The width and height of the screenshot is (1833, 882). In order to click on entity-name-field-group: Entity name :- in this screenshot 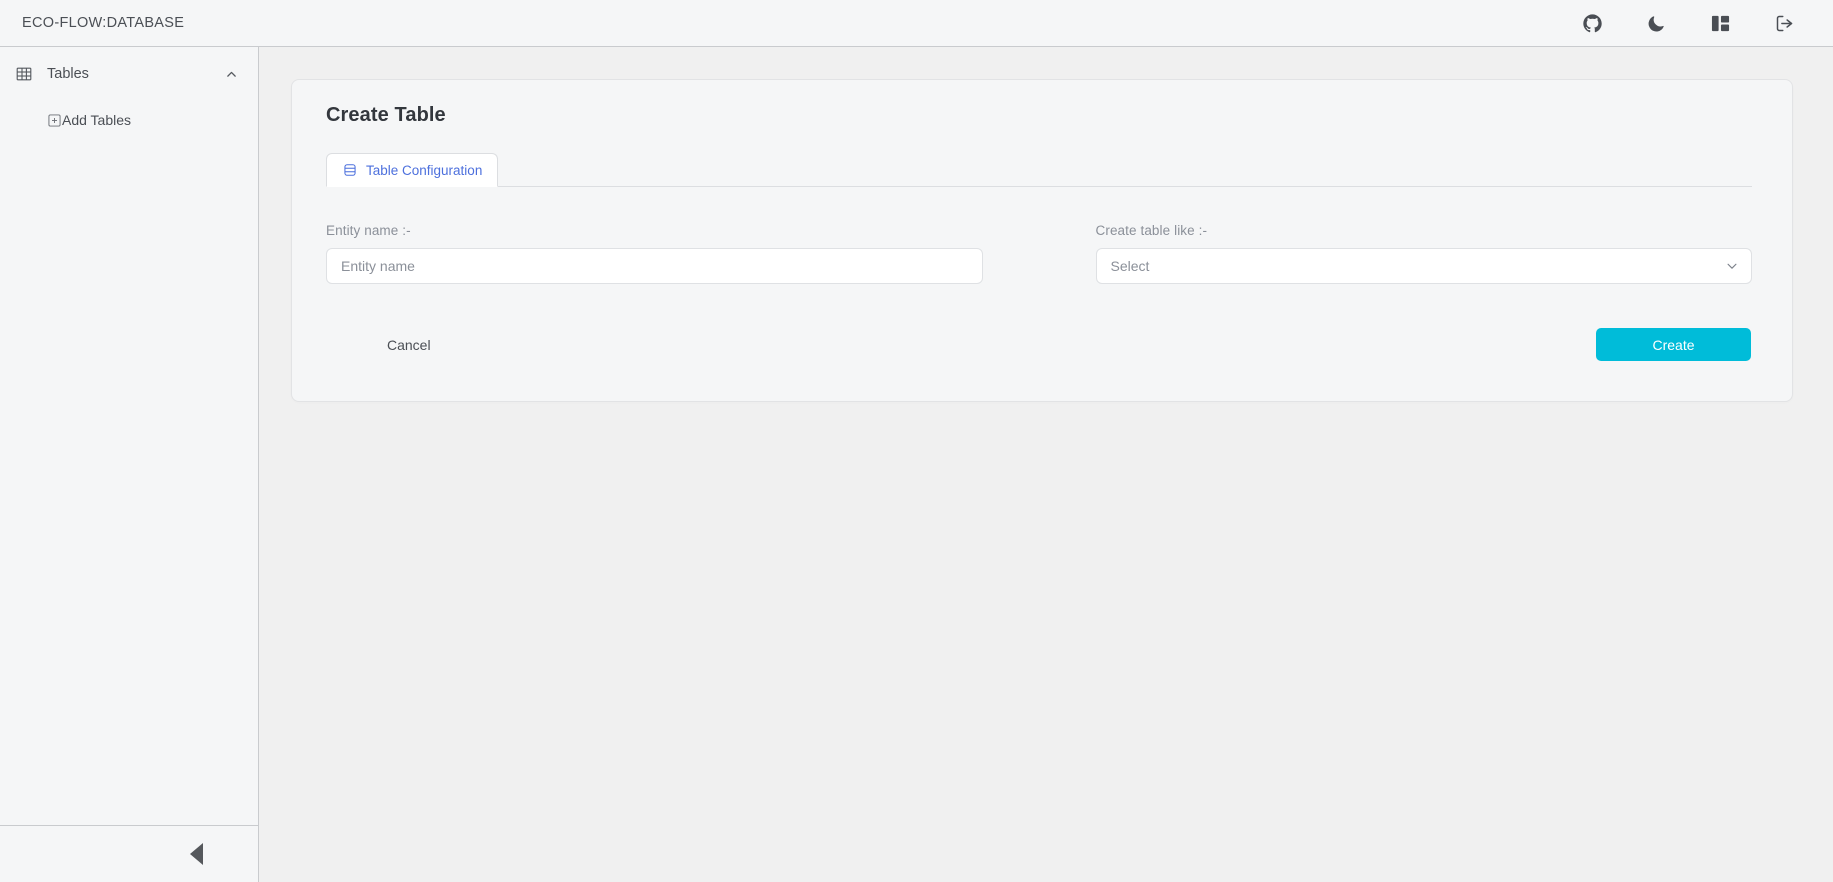, I will do `click(654, 253)`.